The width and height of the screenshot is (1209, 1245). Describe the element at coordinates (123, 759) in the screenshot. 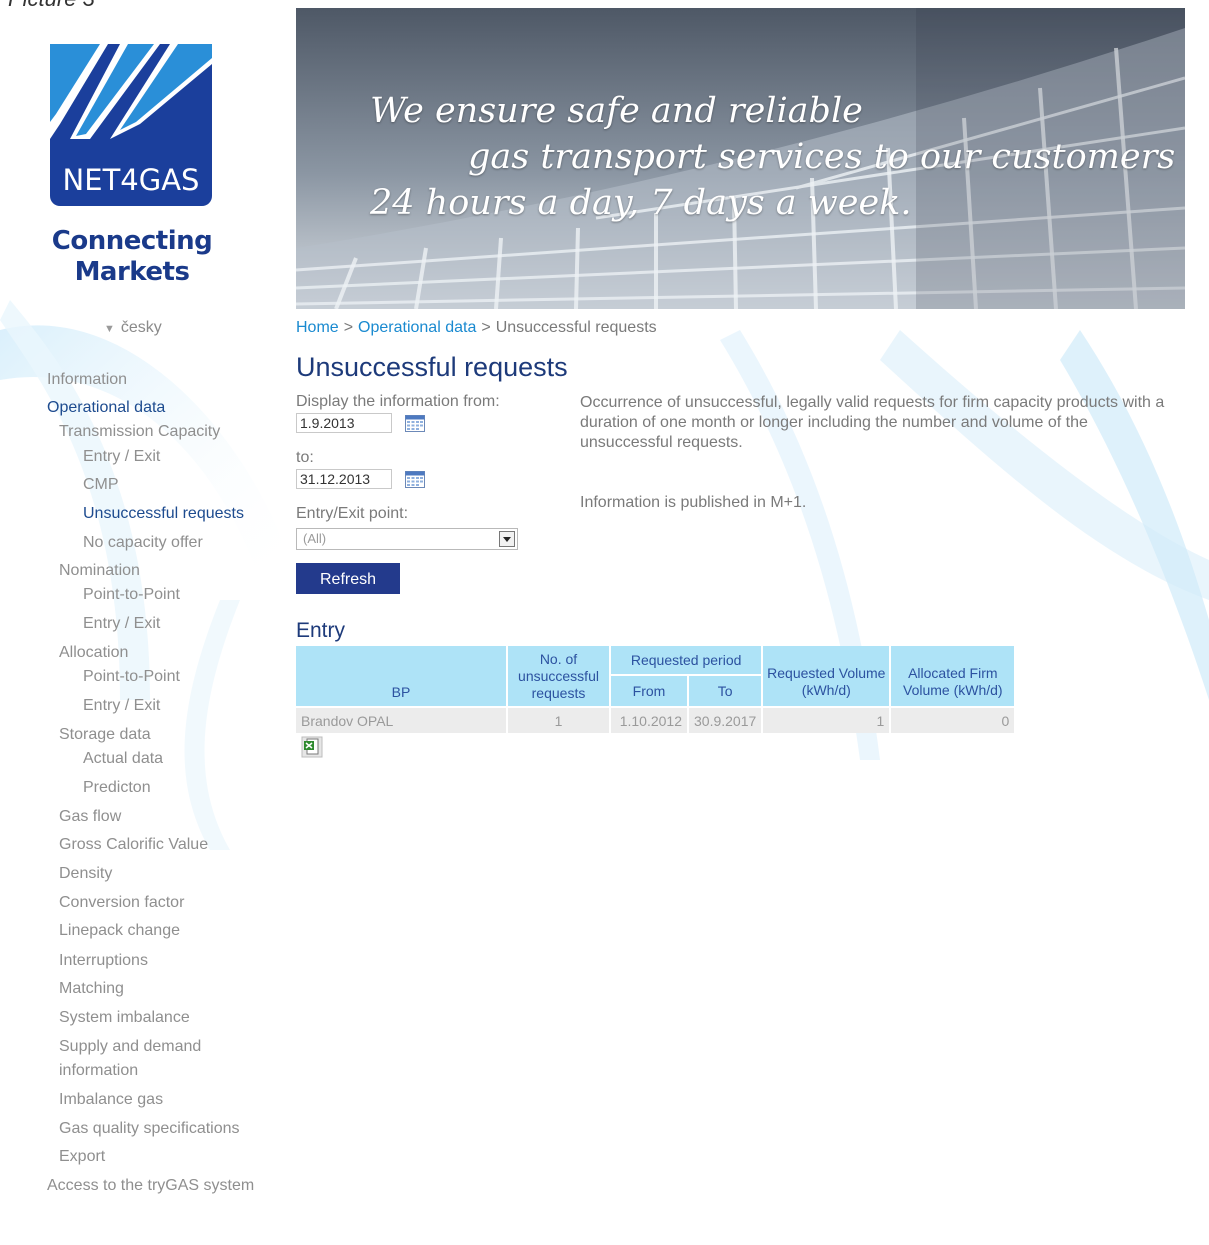

I see `sidebar-item: Actual data` at that location.